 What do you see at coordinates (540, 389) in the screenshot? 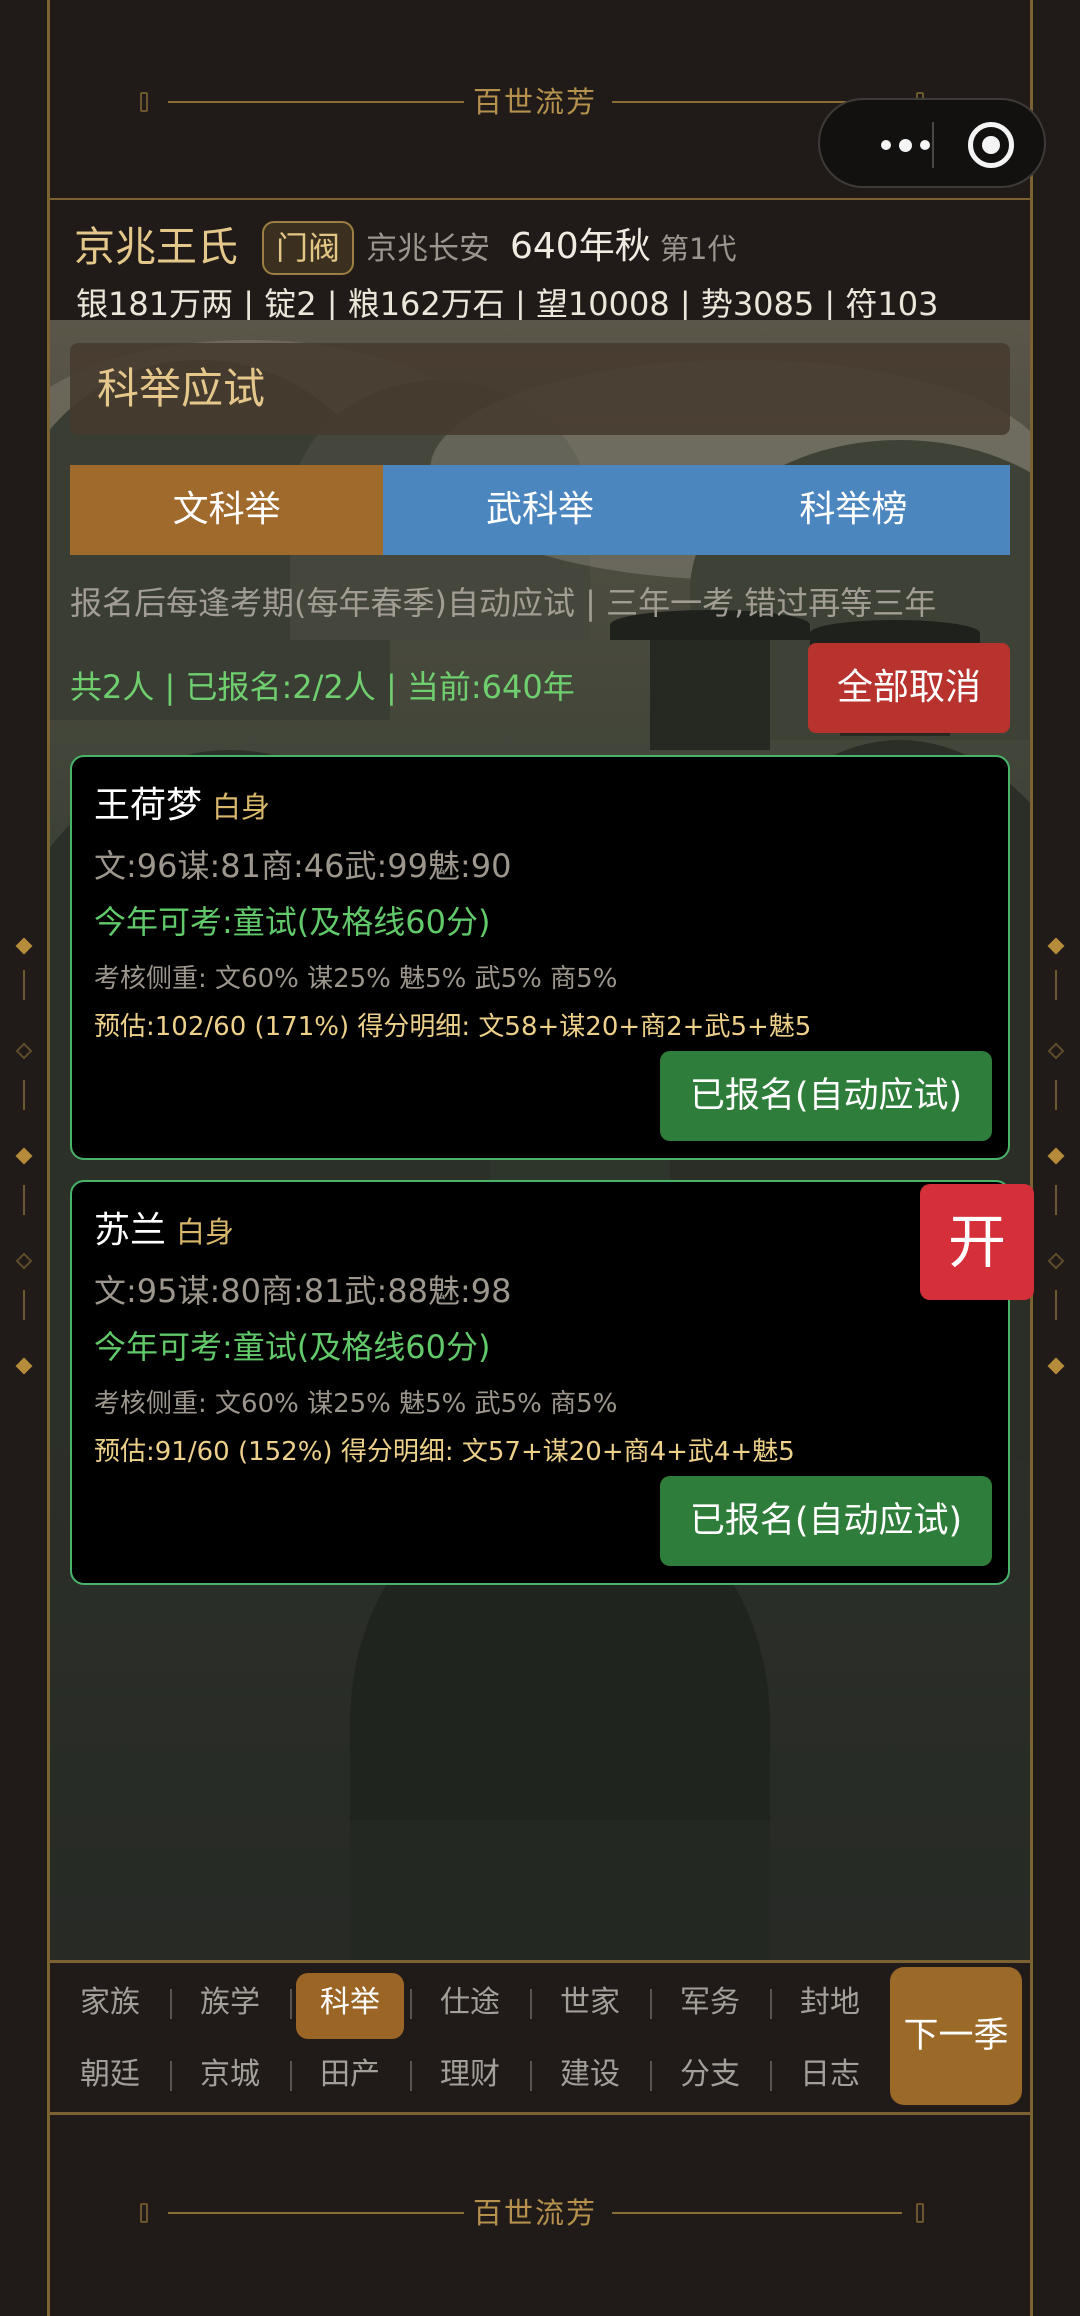
I see `section-title-bar: 科举应试` at bounding box center [540, 389].